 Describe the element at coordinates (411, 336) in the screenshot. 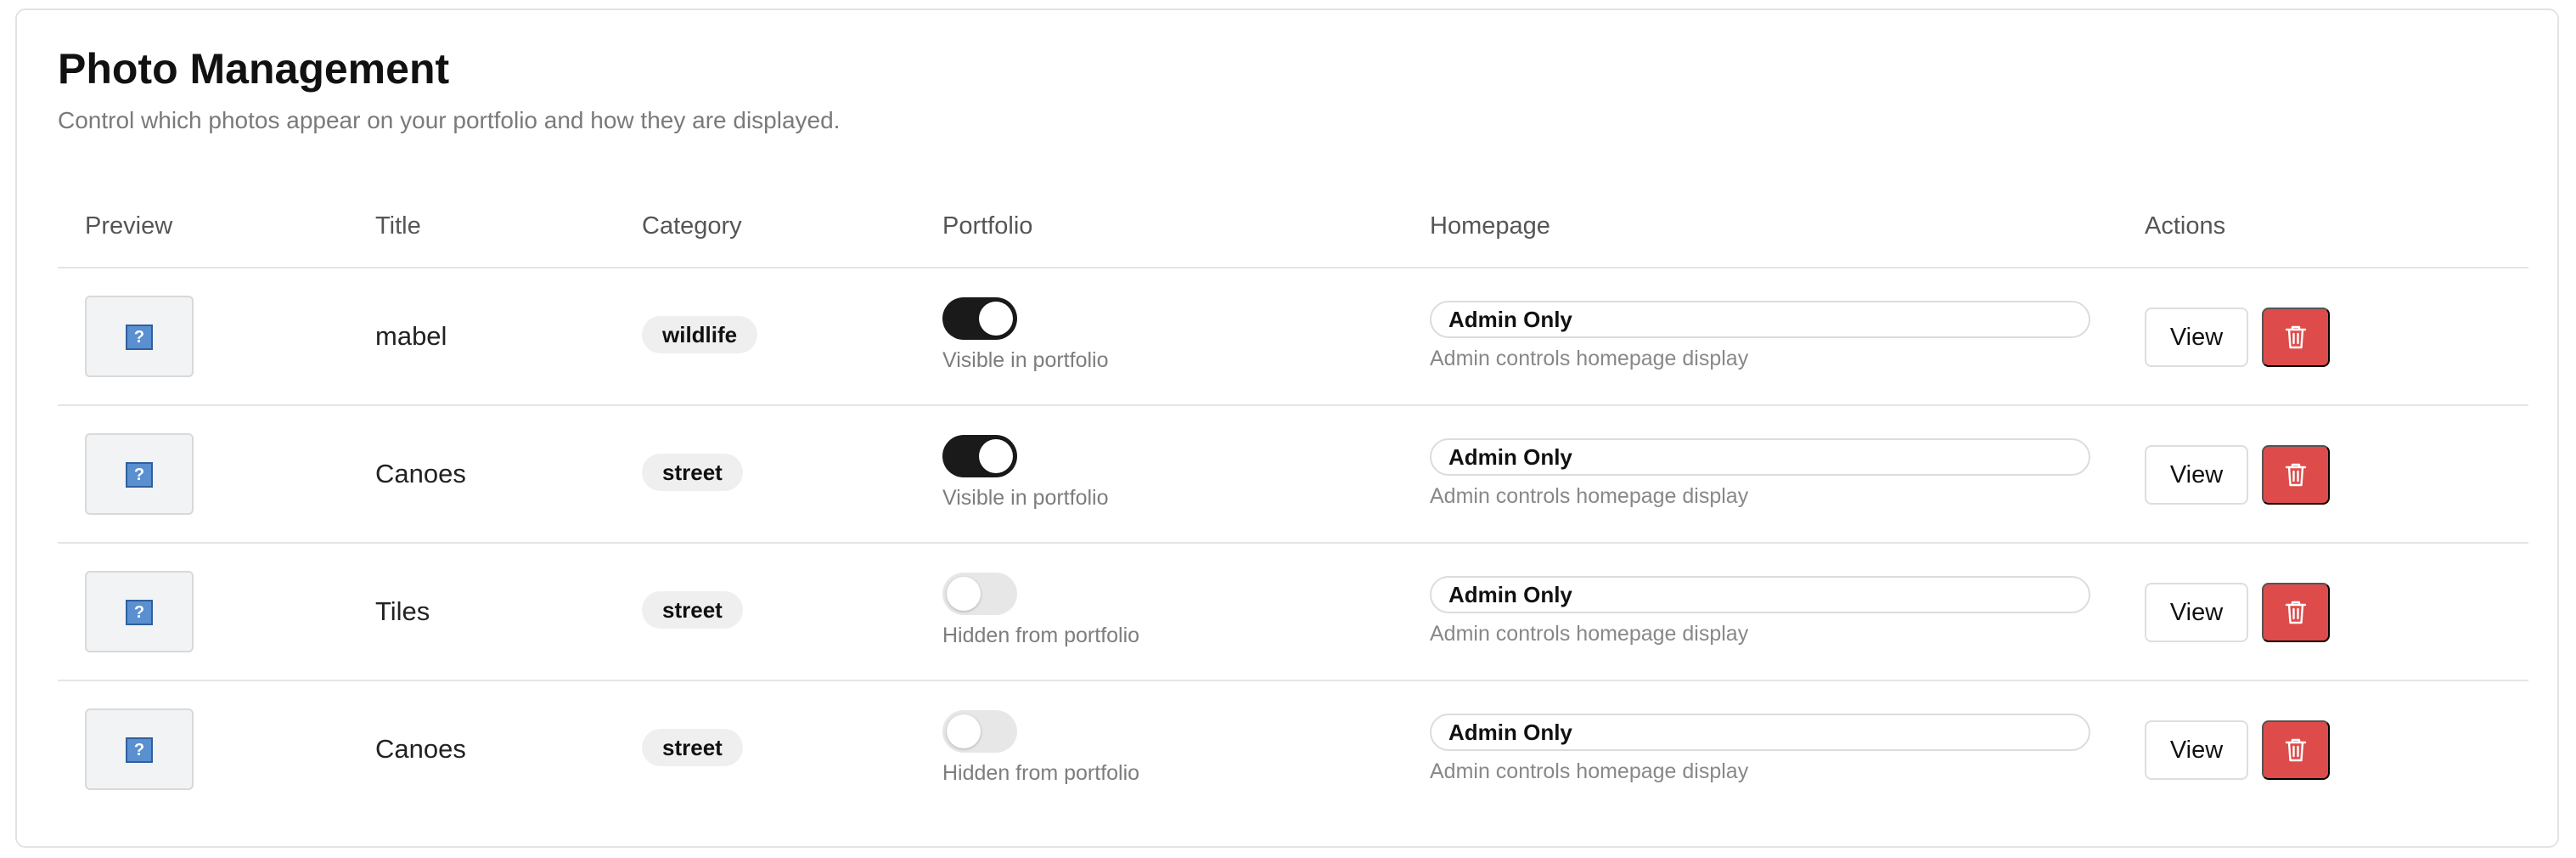

I see `photo-title: mabel` at that location.